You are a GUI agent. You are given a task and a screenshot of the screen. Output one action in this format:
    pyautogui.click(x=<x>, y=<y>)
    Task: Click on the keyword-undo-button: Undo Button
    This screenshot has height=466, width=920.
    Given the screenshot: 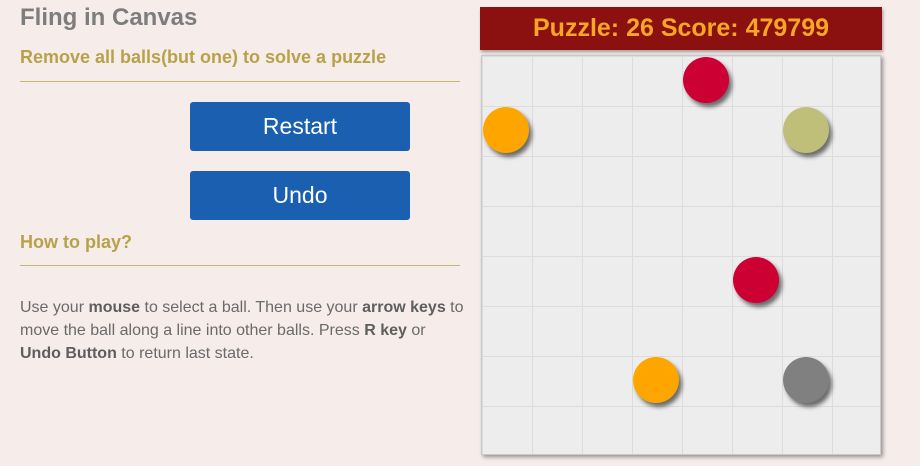 What is the action you would take?
    pyautogui.click(x=68, y=353)
    